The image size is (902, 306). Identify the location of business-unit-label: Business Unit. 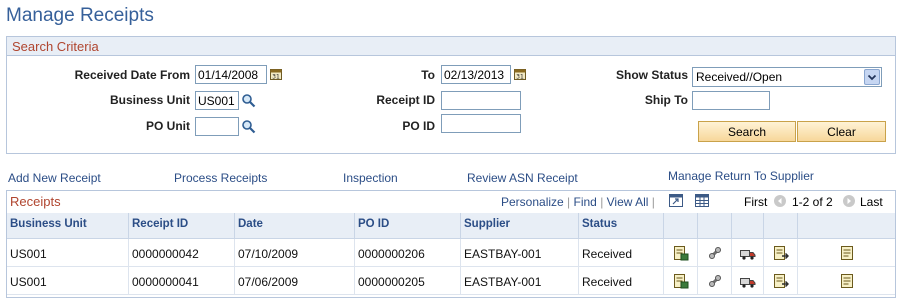
(149, 100).